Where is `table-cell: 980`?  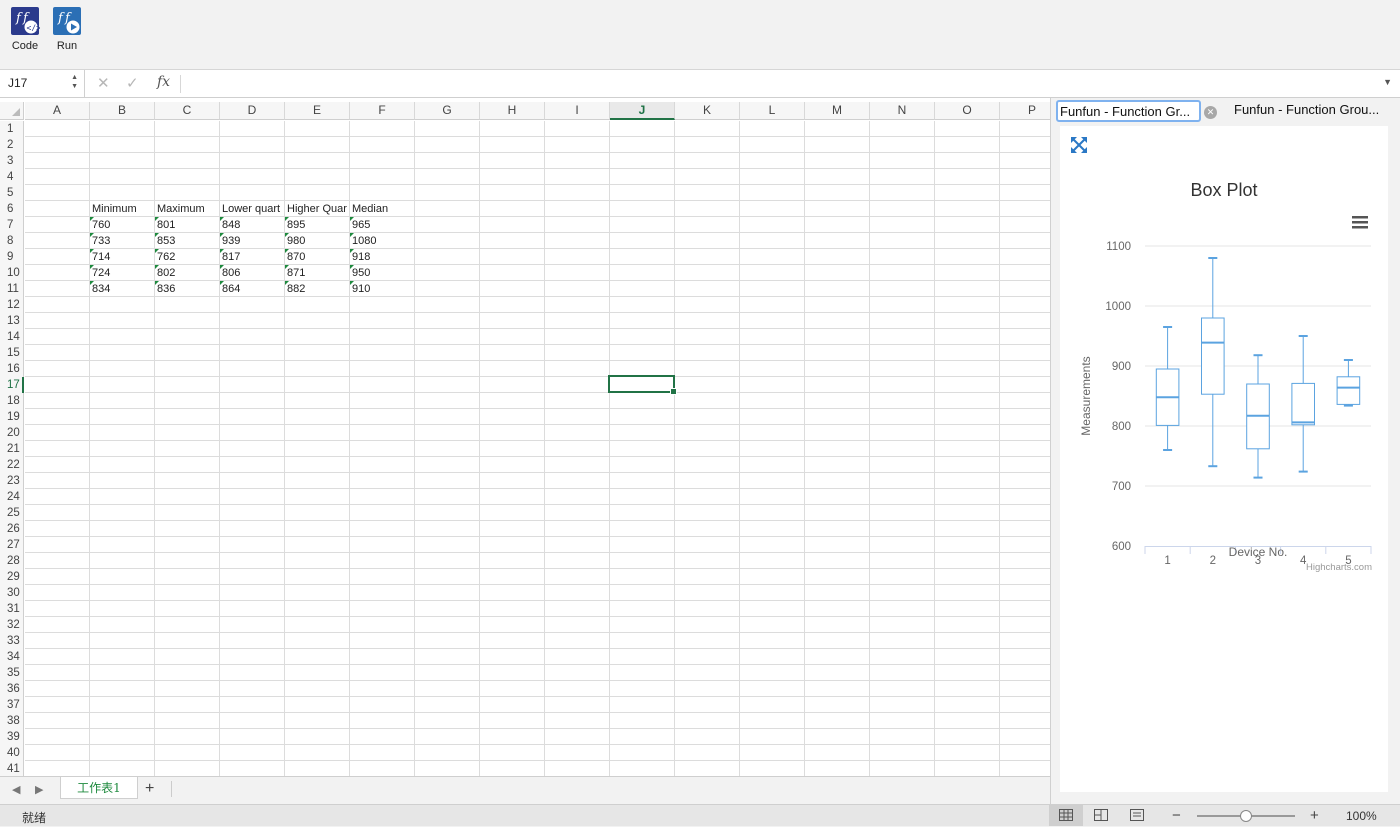
table-cell: 980 is located at coordinates (317, 241).